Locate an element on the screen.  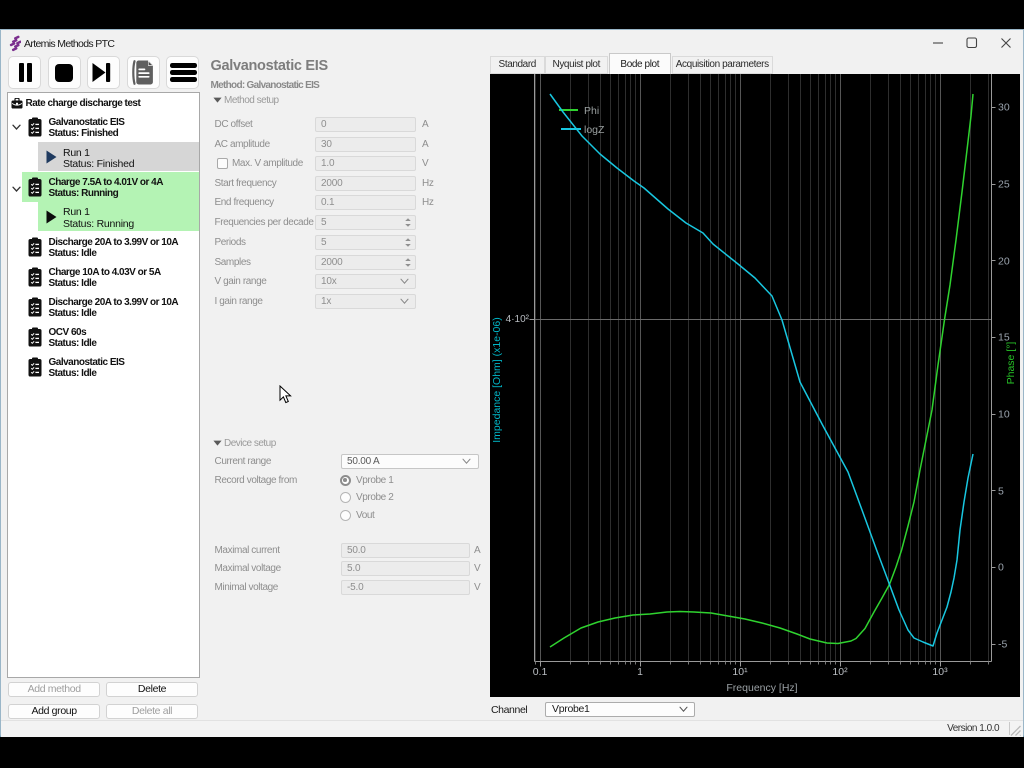
svg-text: 10 is located at coordinates (1004, 415).